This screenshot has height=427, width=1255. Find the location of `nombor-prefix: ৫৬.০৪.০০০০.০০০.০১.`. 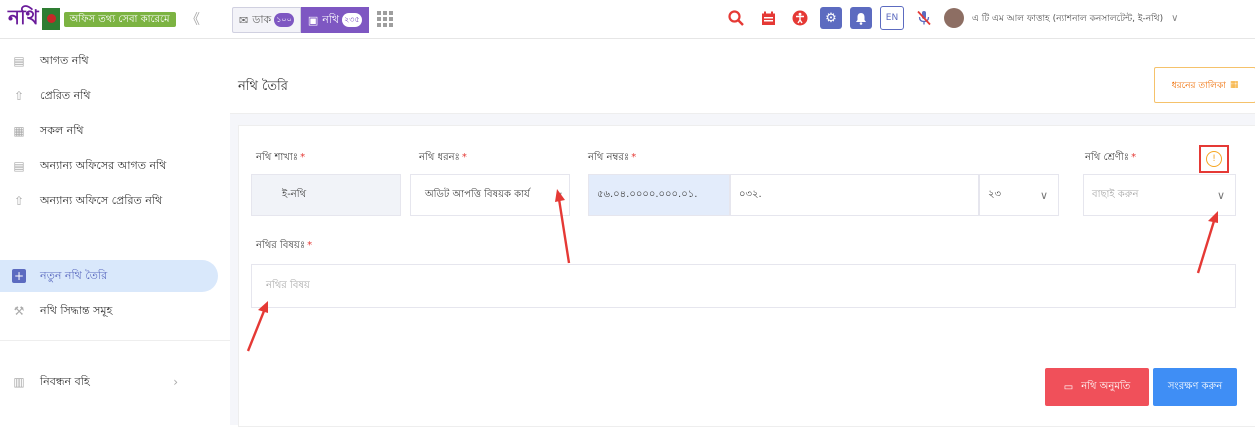

nombor-prefix: ৫৬.০৪.০০০০.০০০.০১. is located at coordinates (659, 195).